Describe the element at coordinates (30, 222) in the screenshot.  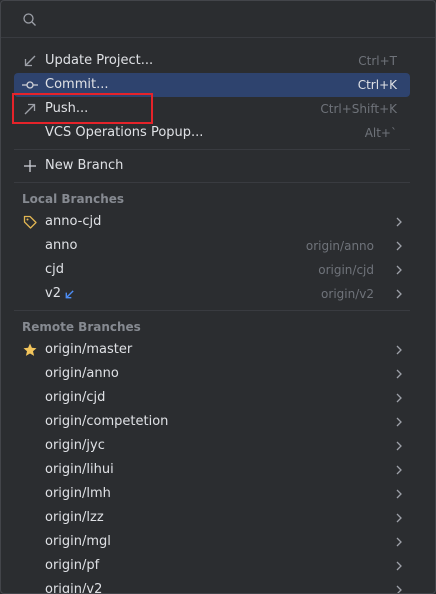
I see `tag-icon` at that location.